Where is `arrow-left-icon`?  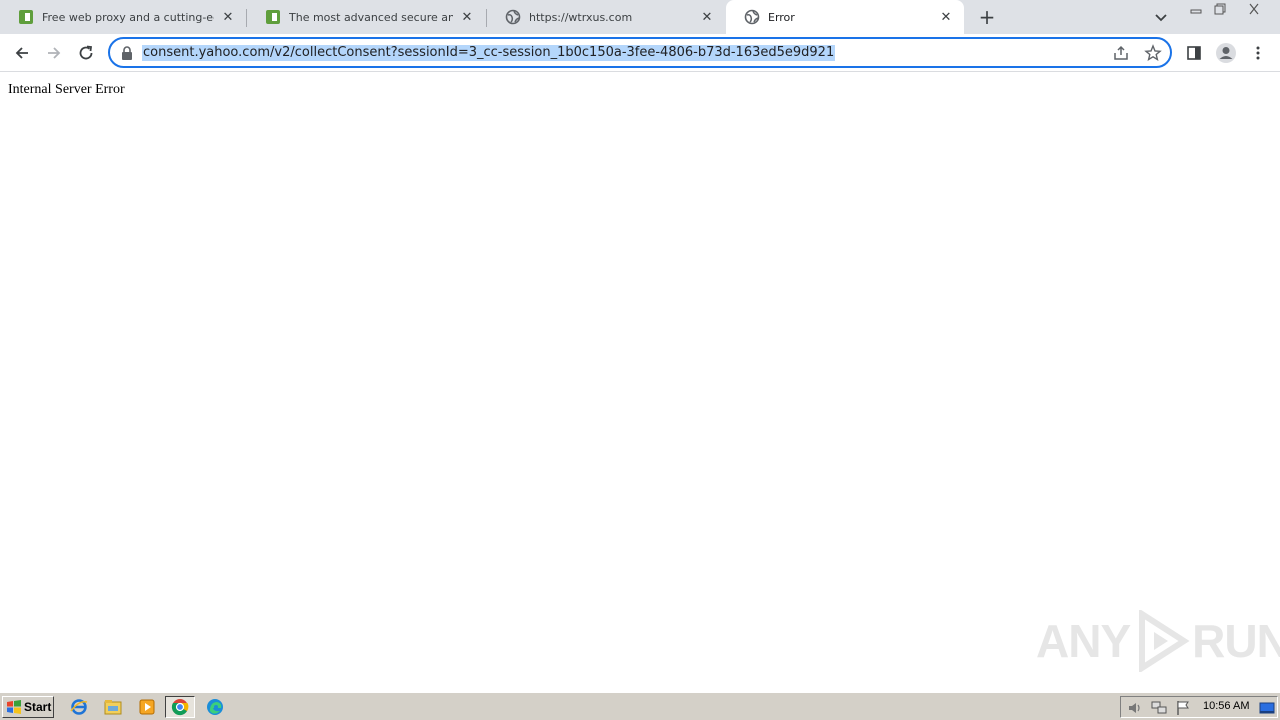
arrow-left-icon is located at coordinates (21, 53).